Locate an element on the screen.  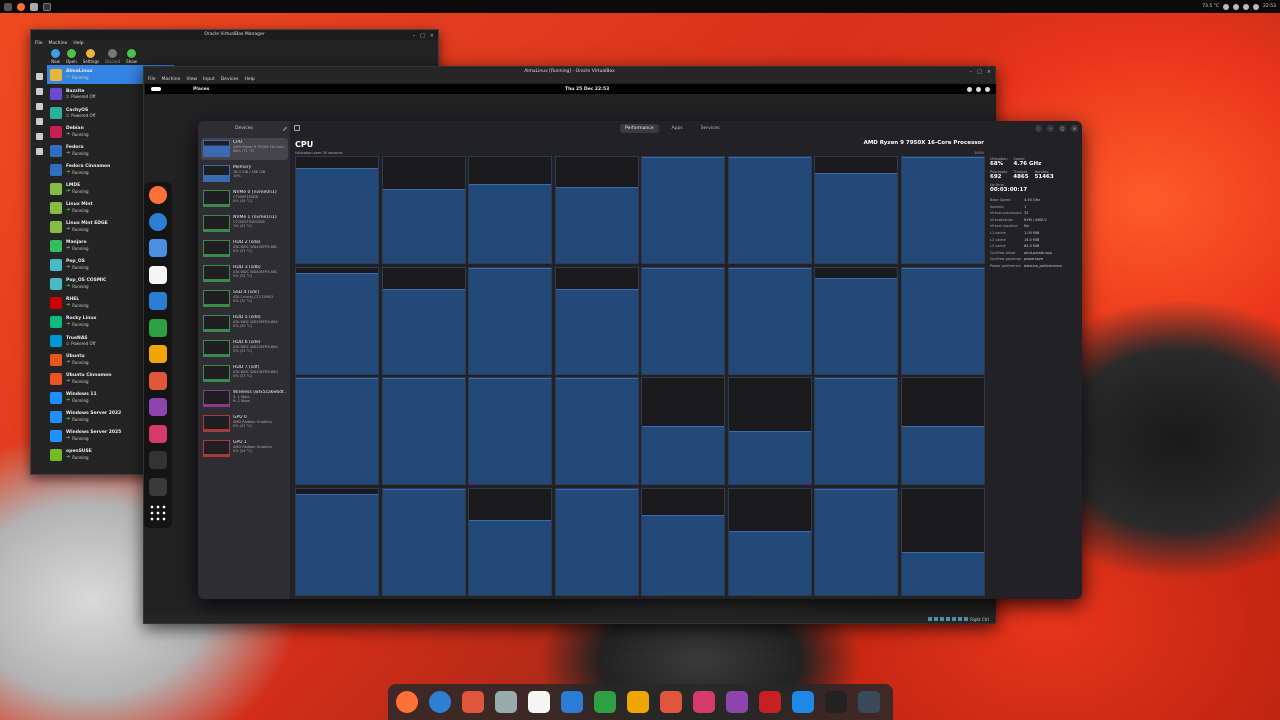
device-usage-graph is located at coordinates (216, 398).